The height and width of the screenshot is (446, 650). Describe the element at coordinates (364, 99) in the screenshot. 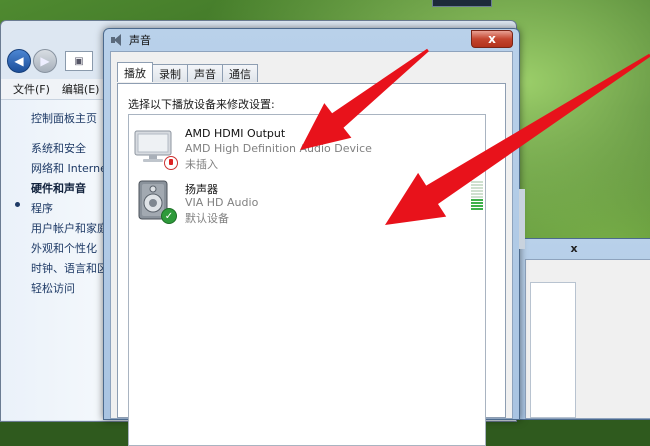

I see `arrow-to-hdmi-device` at that location.